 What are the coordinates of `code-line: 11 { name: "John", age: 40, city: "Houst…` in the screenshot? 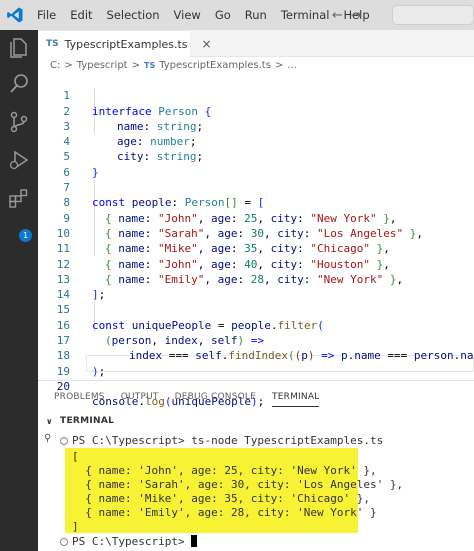 It's located at (256, 248).